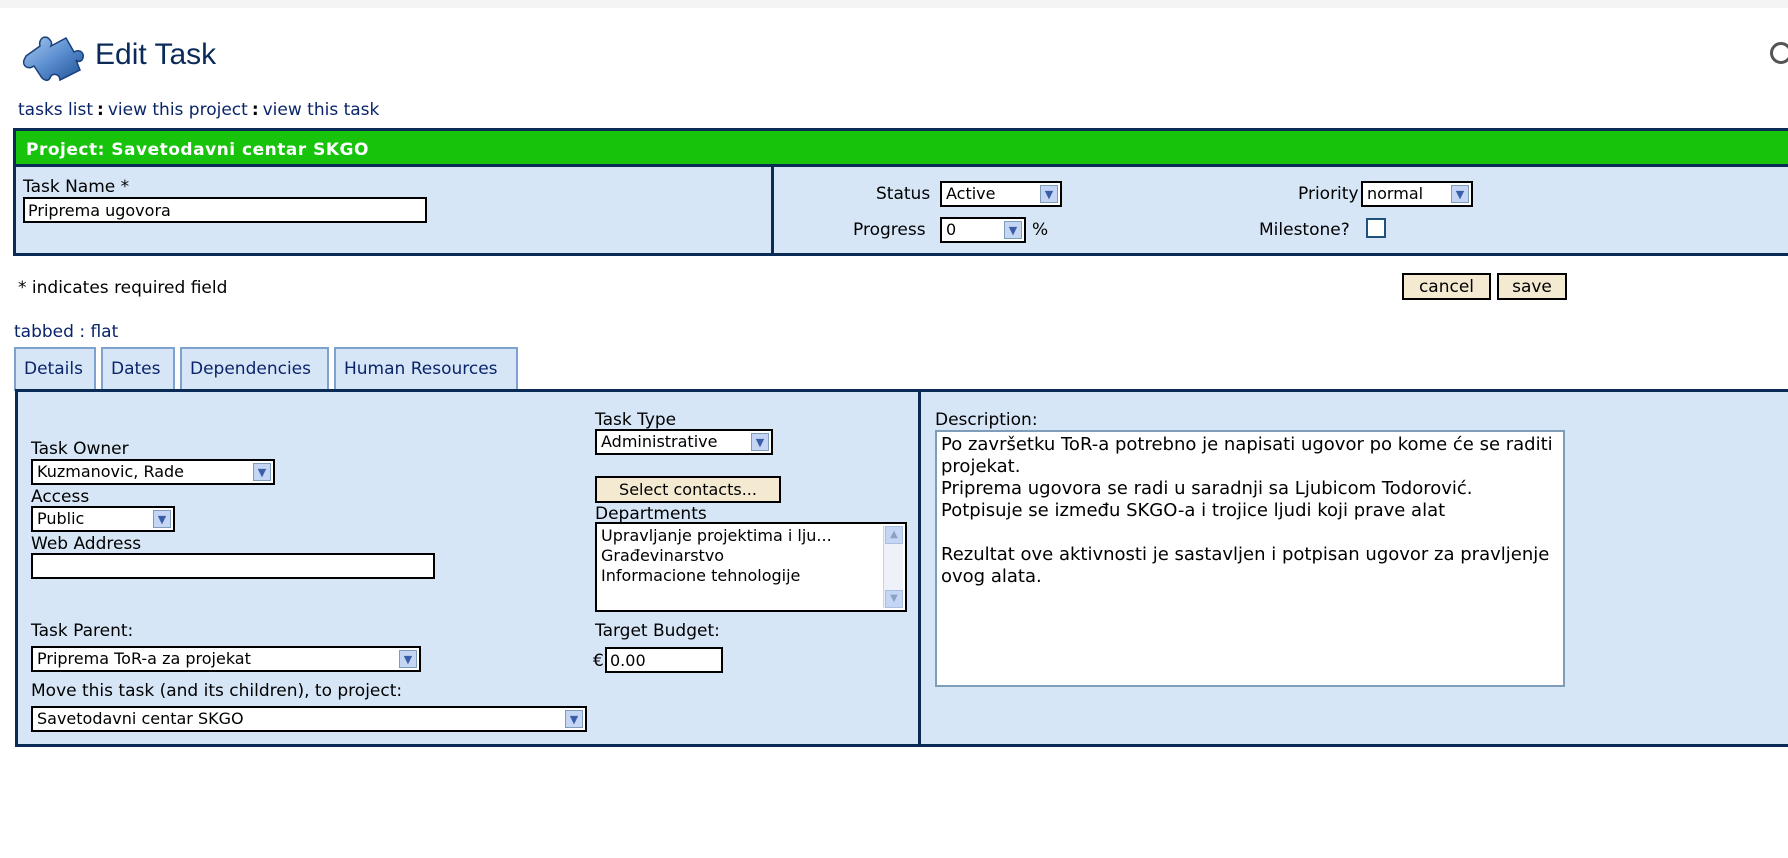 This screenshot has width=1788, height=858. What do you see at coordinates (657, 631) in the screenshot?
I see `target-budget-label: Target Budget:` at bounding box center [657, 631].